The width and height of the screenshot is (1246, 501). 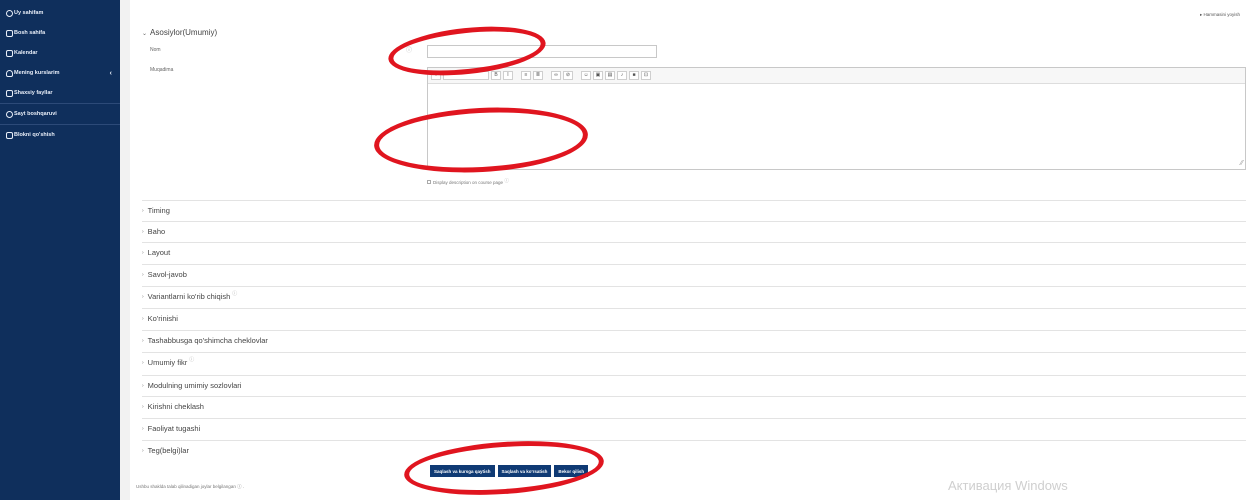 I want to click on expand-all-link: ▸ Hammasini yoyish, so click(x=1220, y=15).